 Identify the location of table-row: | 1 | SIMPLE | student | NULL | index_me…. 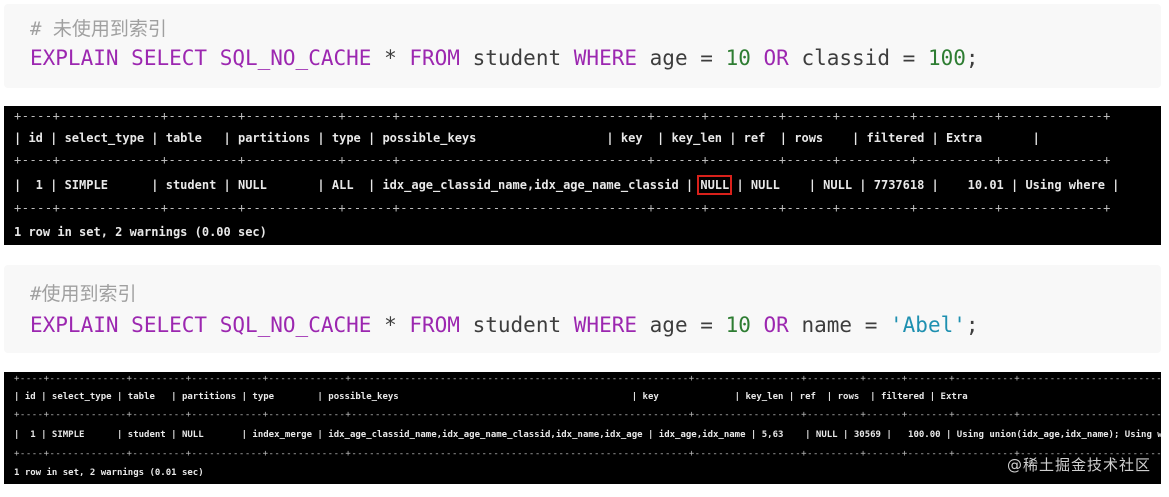
(587, 435).